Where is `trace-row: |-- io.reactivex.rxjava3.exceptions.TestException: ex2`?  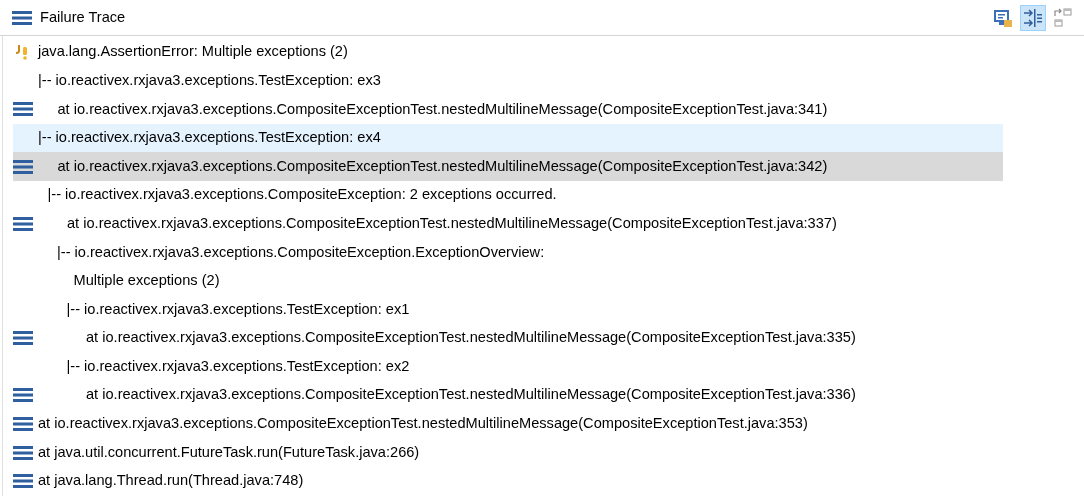 trace-row: |-- io.reactivex.rxjava3.exceptions.TestException: ex2 is located at coordinates (508, 367).